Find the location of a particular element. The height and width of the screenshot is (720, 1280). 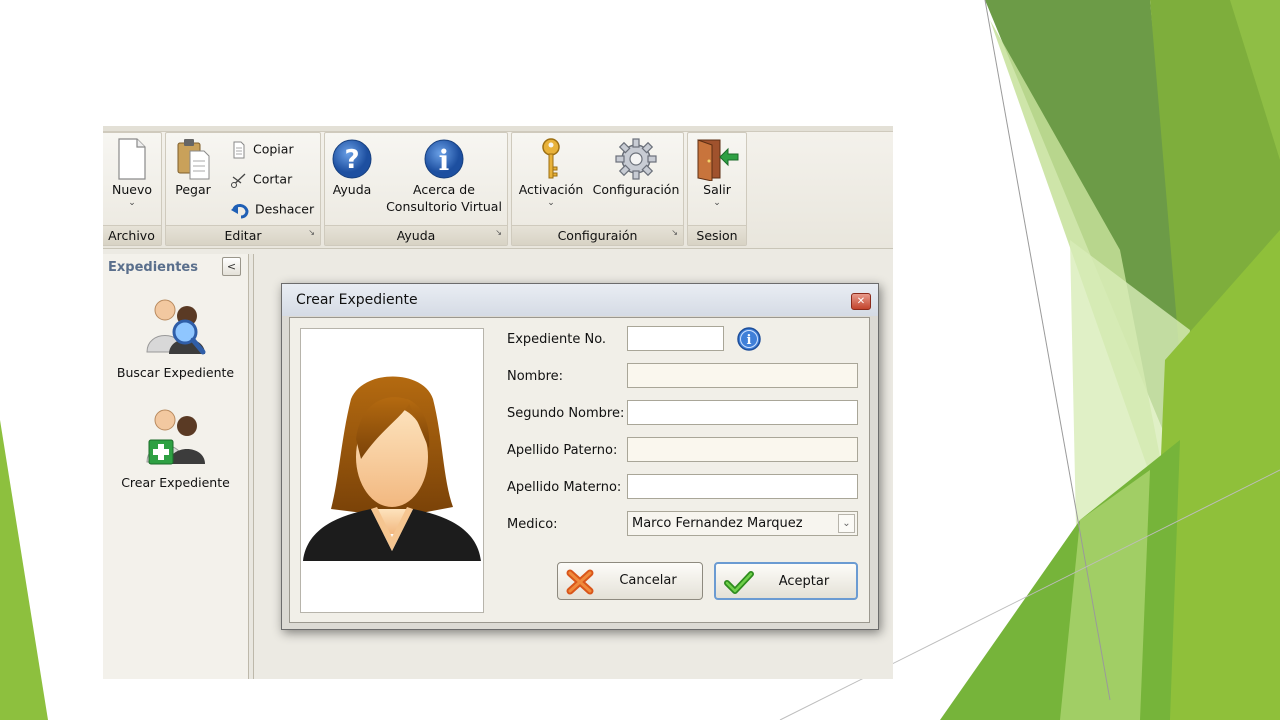

activacion-button: Activación ⌄ is located at coordinates (551, 172).